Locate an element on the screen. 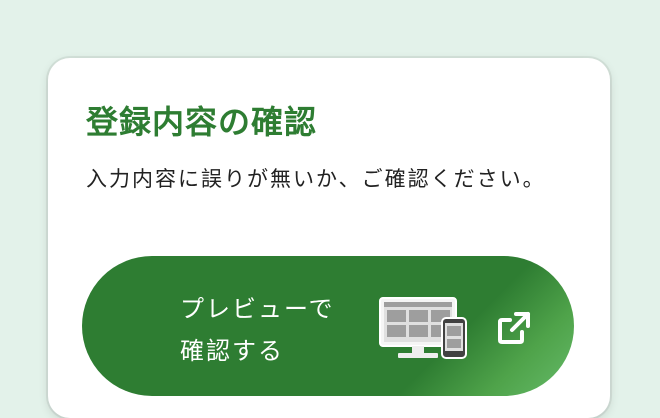 Image resolution: width=660 pixels, height=418 pixels. preview-button-label-line2: 確認する is located at coordinates (232, 351).